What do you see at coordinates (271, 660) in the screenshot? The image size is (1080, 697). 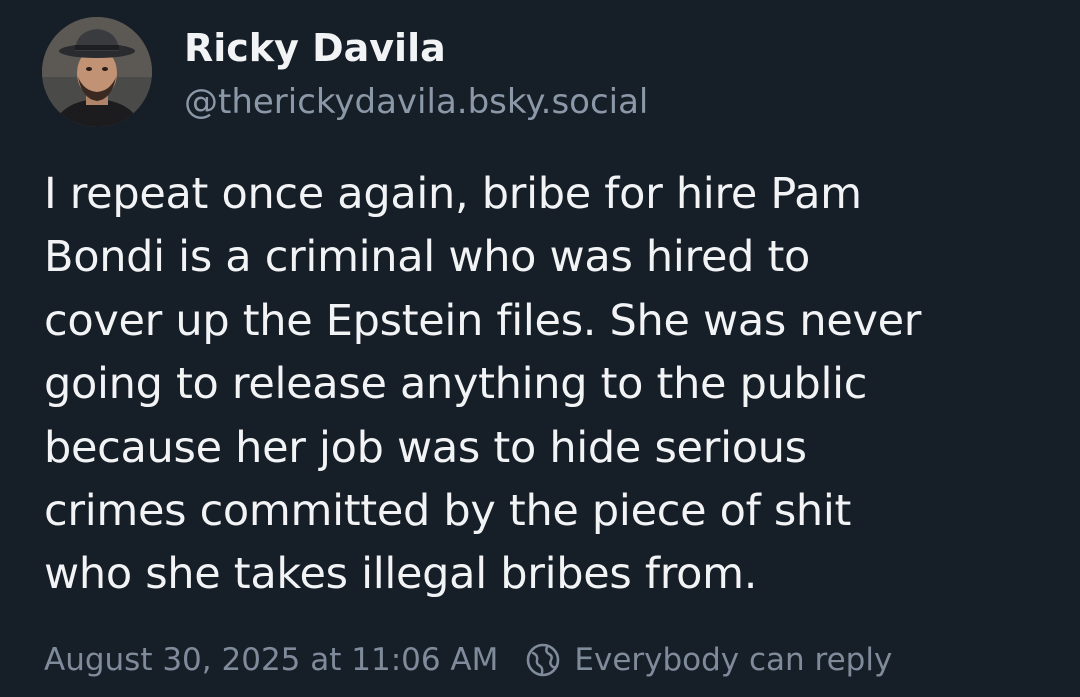 I see `post-timestamp: August 30, 2025 at 11:06 AM` at bounding box center [271, 660].